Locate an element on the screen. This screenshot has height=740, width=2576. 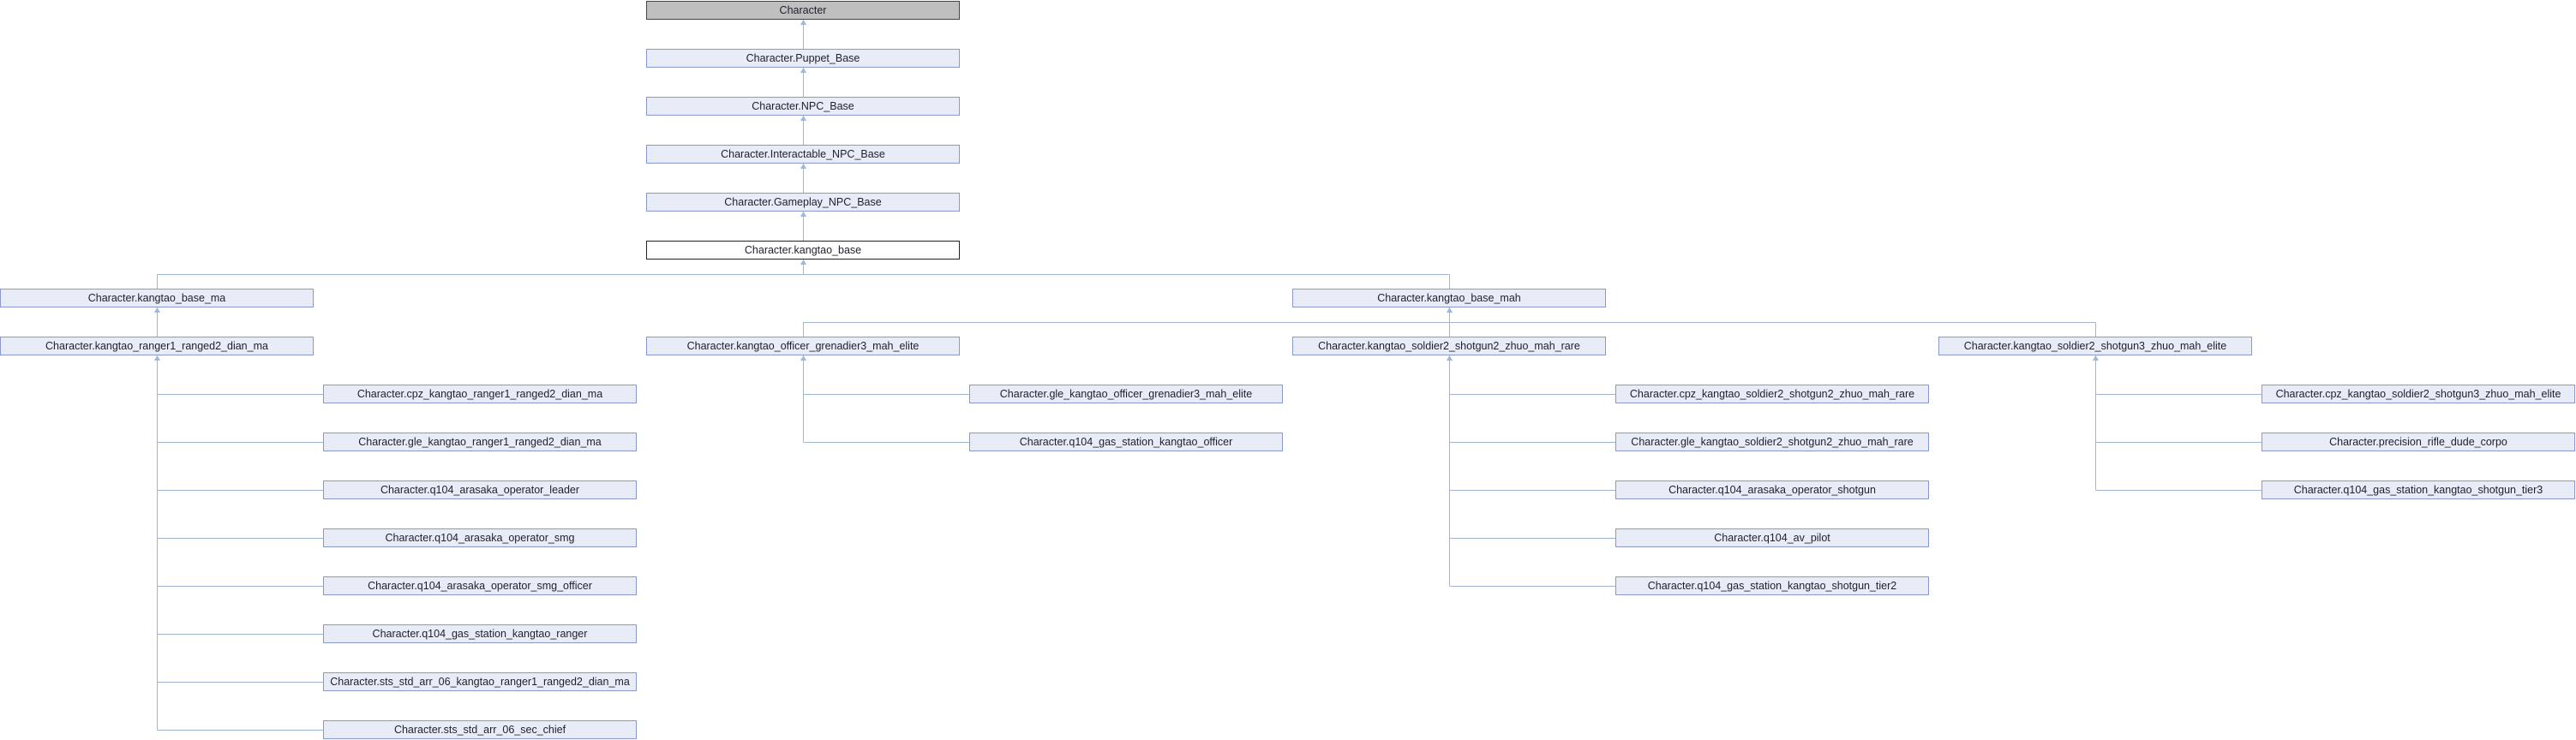
class-node-n7: Character.kangtao_base_mah is located at coordinates (1449, 298).